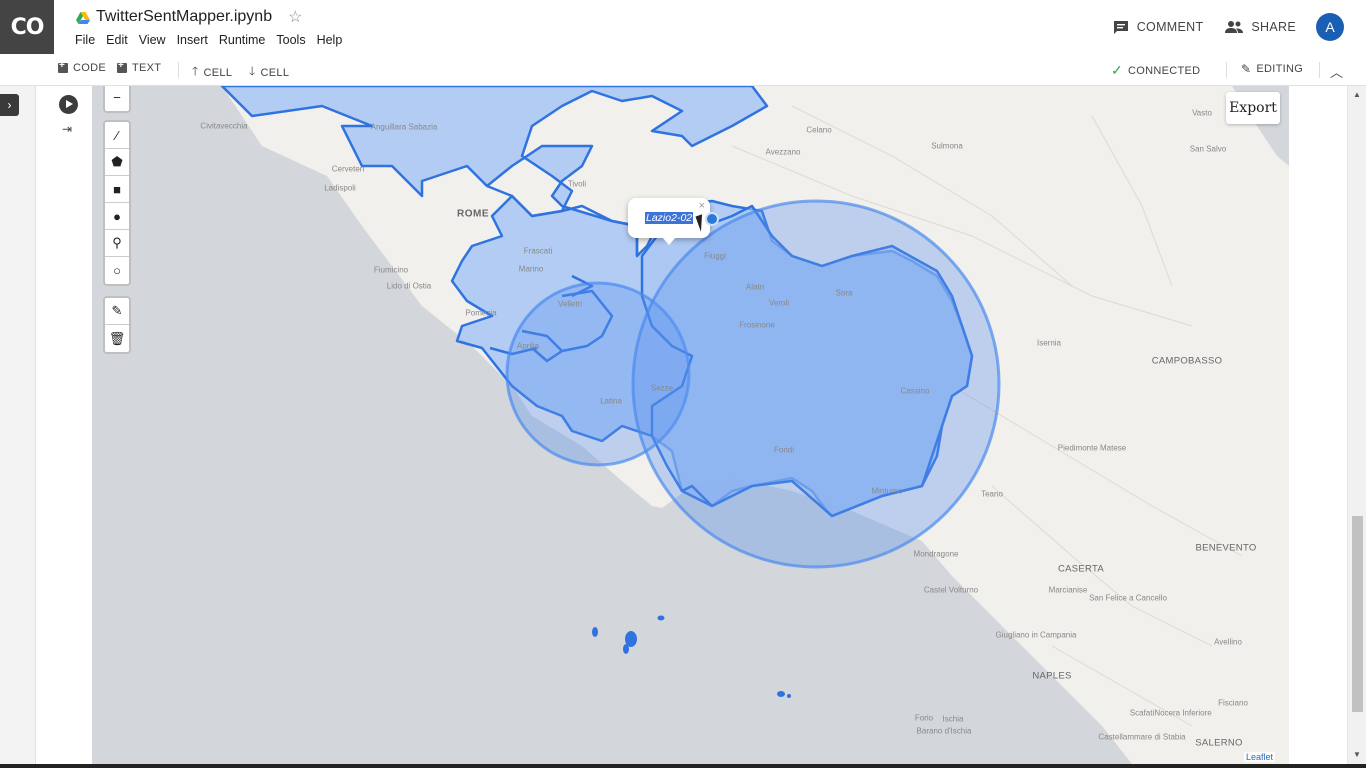 This screenshot has height=768, width=1366. Describe the element at coordinates (85, 40) in the screenshot. I see `menu-file: File` at that location.